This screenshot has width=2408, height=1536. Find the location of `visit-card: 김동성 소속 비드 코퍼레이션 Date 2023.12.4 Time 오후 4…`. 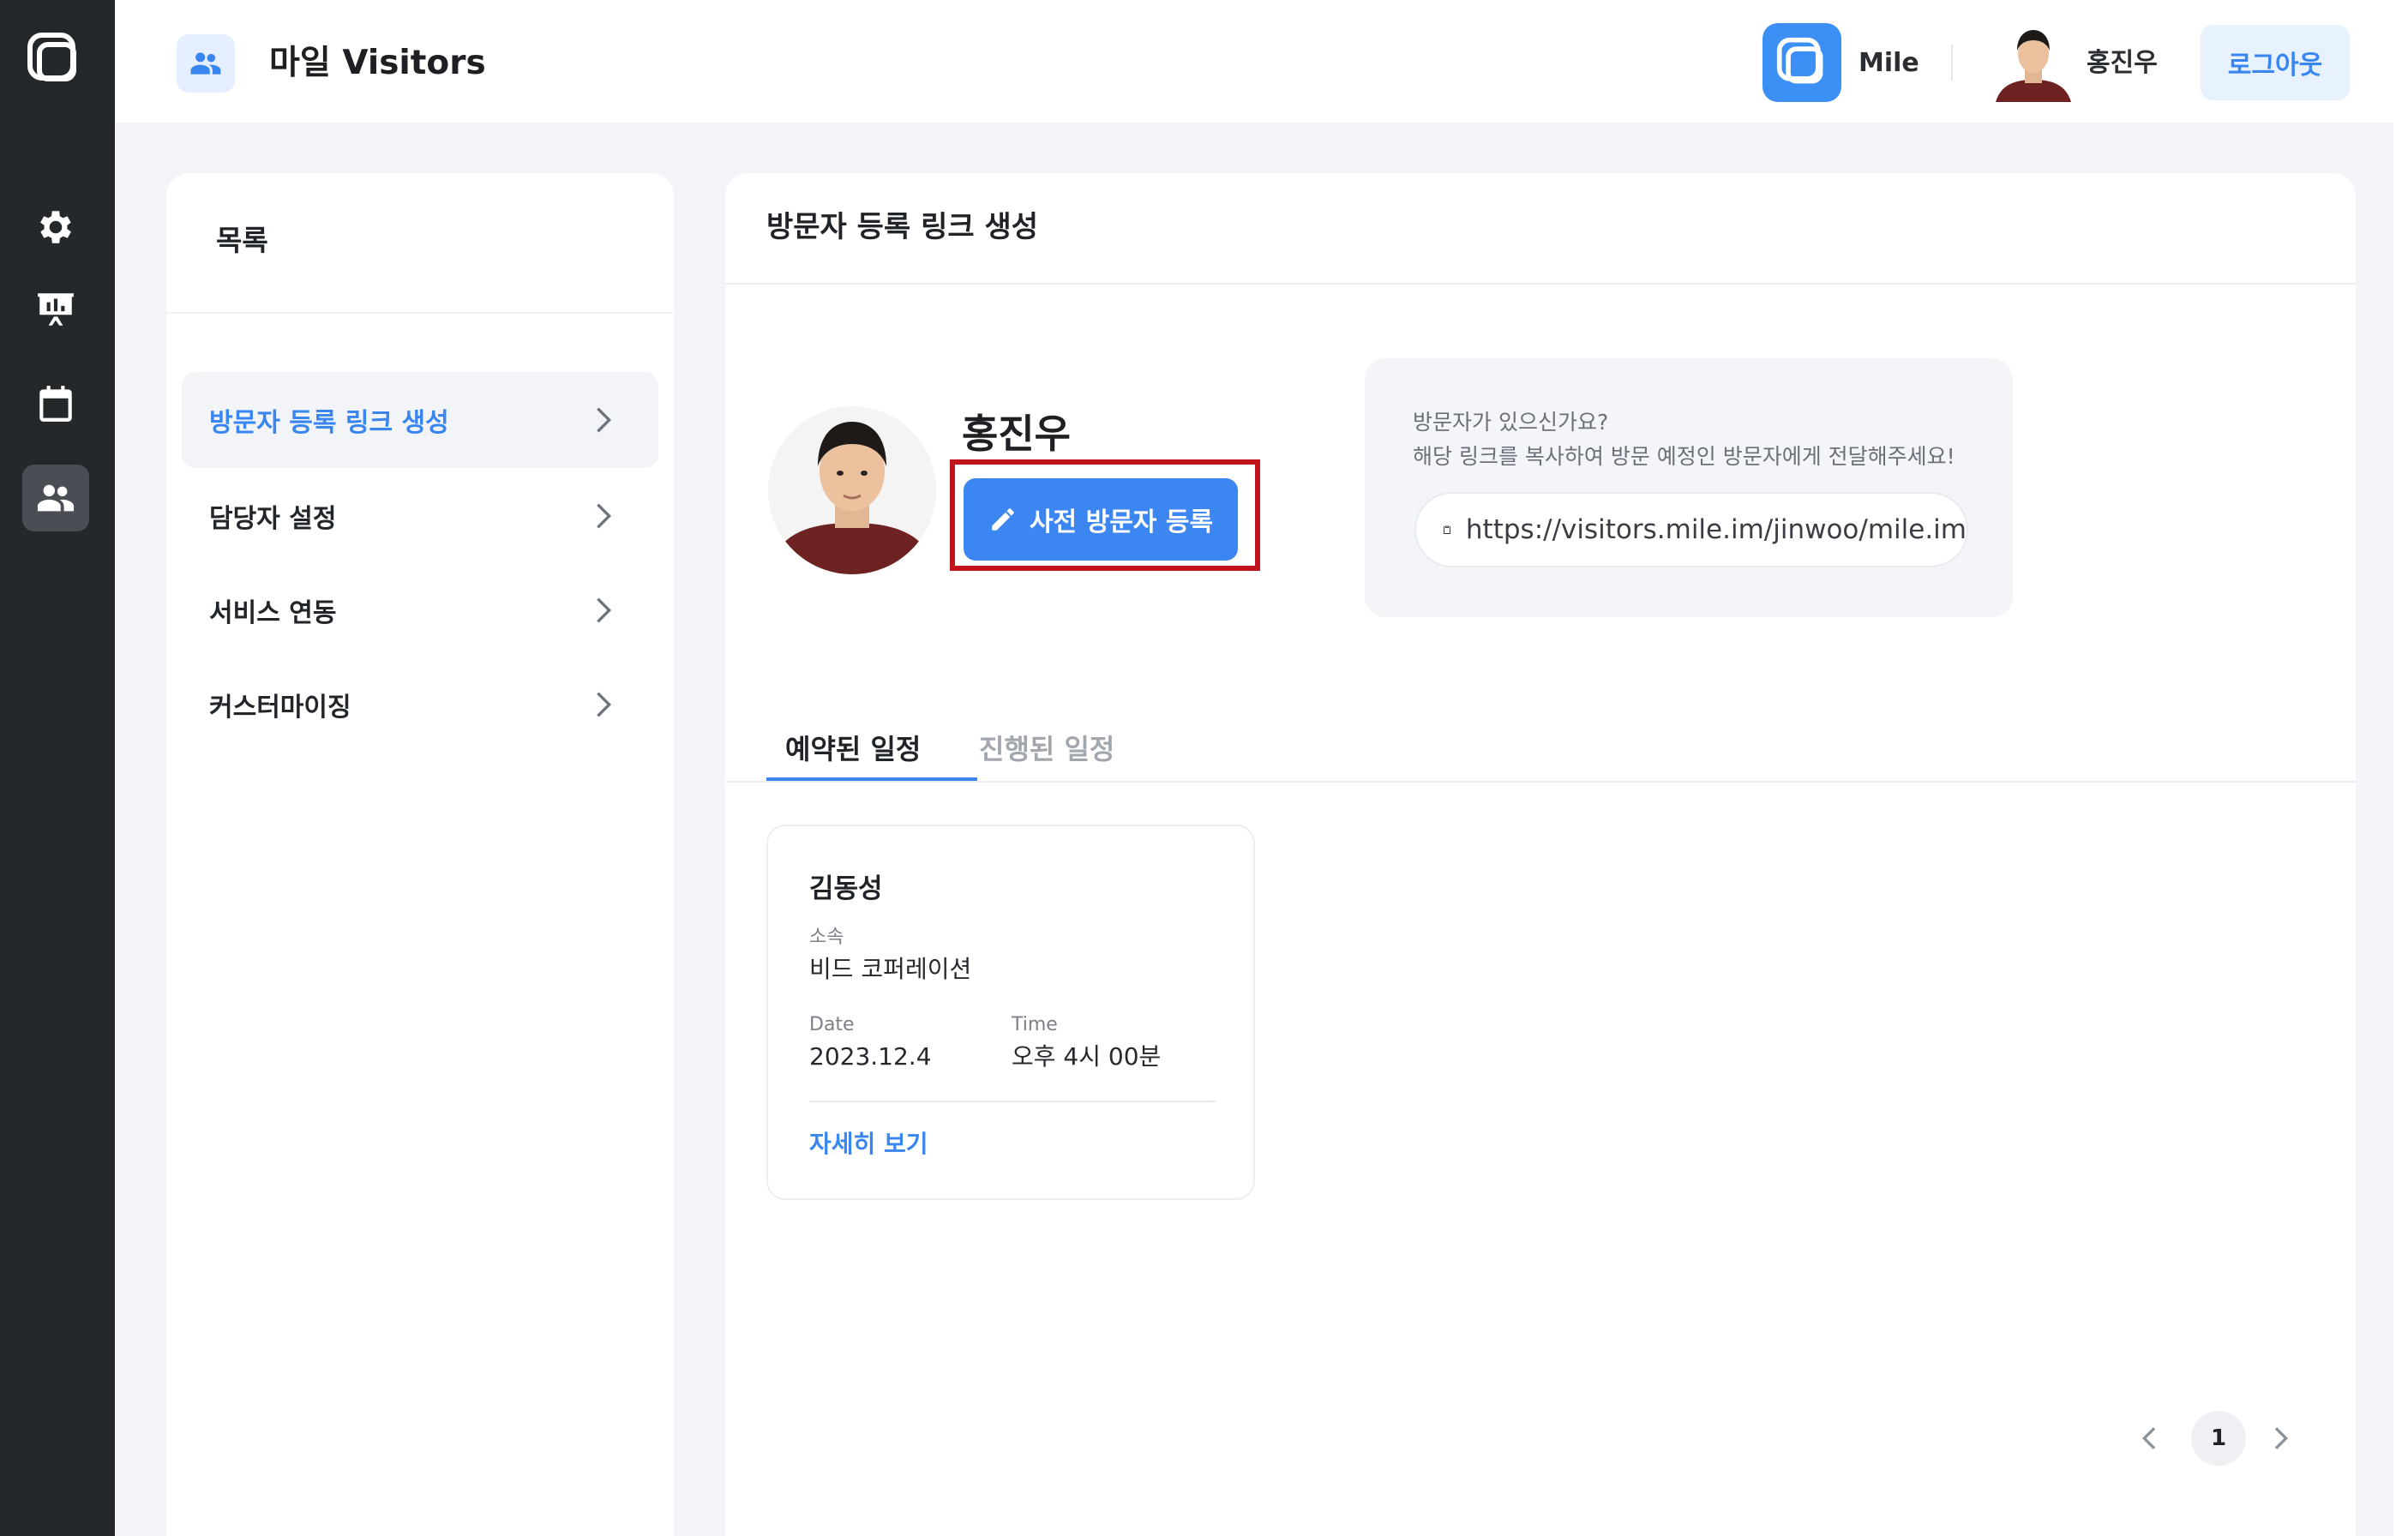

visit-card: 김동성 소속 비드 코퍼레이션 Date 2023.12.4 Time 오후 4… is located at coordinates (1011, 1012).